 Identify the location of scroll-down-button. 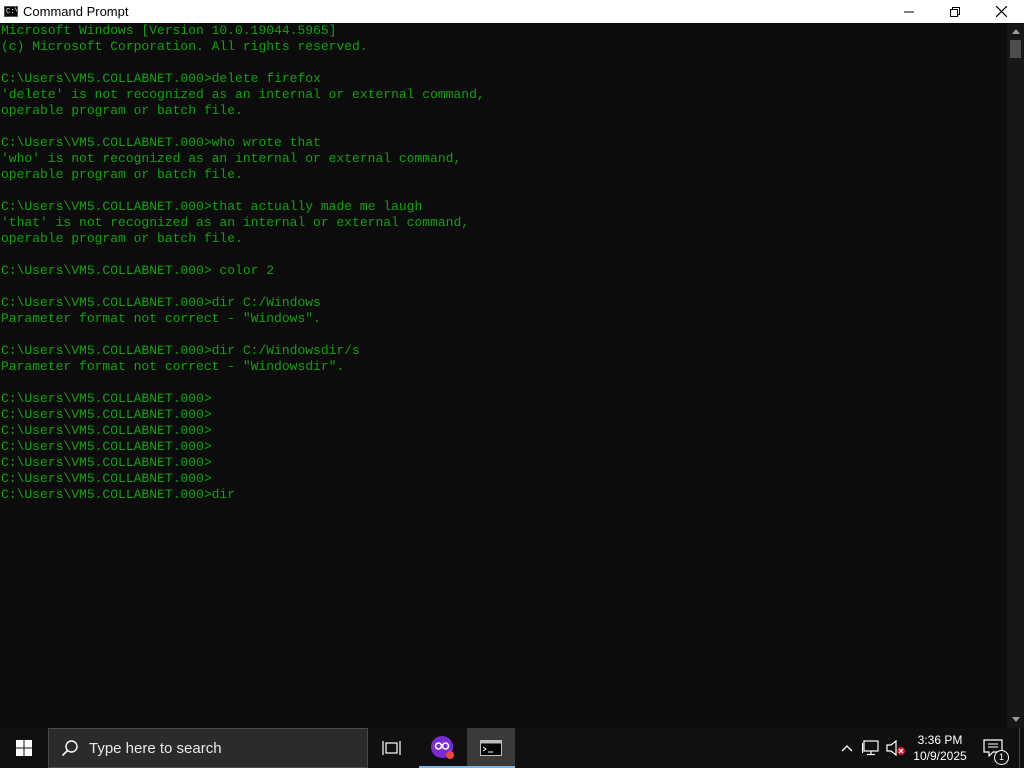
(1015, 719).